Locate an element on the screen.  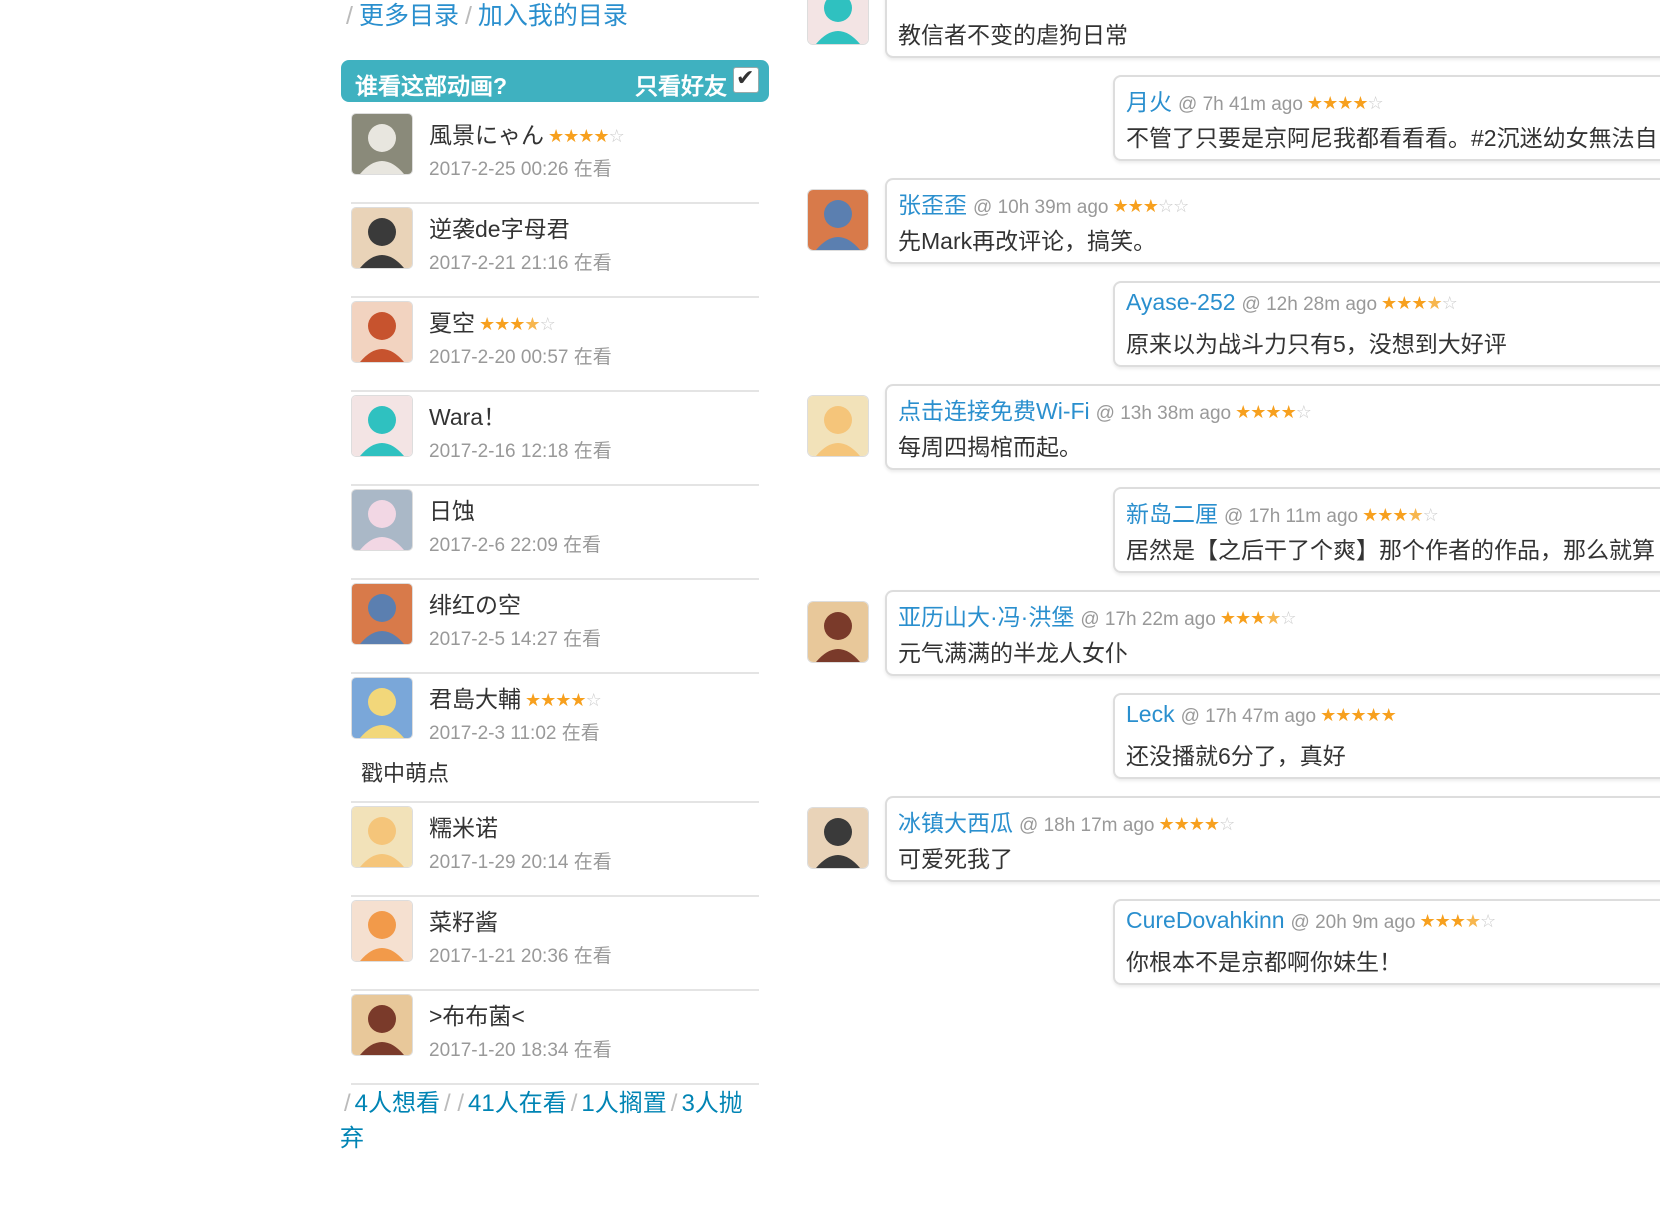
commenter-name: 新岛二厘 is located at coordinates (1172, 514).